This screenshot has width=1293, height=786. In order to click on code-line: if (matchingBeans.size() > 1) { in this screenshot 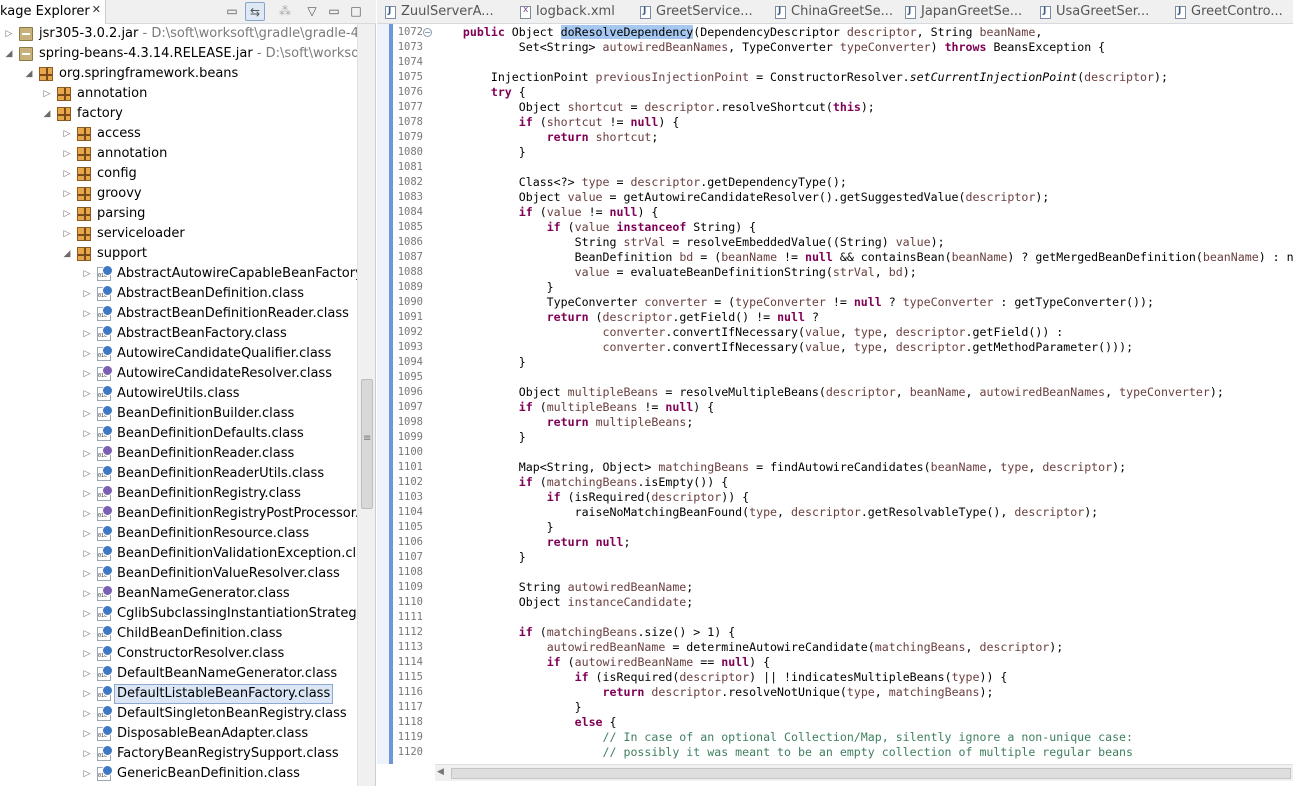, I will do `click(585, 632)`.